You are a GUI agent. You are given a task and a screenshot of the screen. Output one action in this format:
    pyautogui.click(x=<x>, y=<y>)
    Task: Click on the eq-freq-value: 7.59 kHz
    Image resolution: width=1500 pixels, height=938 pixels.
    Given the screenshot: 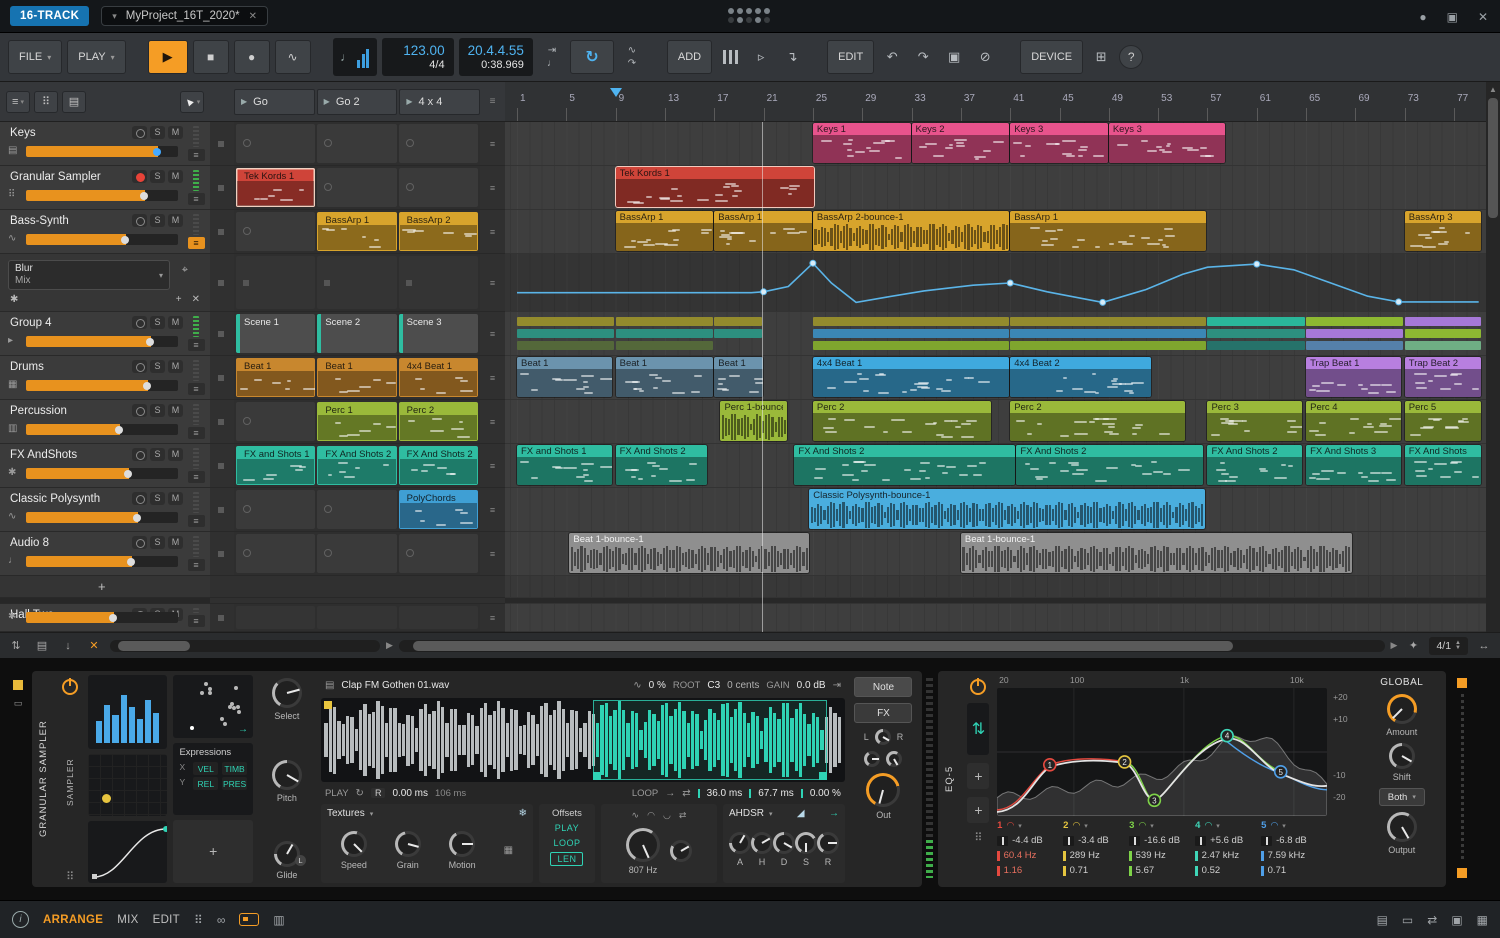 What is the action you would take?
    pyautogui.click(x=1294, y=855)
    